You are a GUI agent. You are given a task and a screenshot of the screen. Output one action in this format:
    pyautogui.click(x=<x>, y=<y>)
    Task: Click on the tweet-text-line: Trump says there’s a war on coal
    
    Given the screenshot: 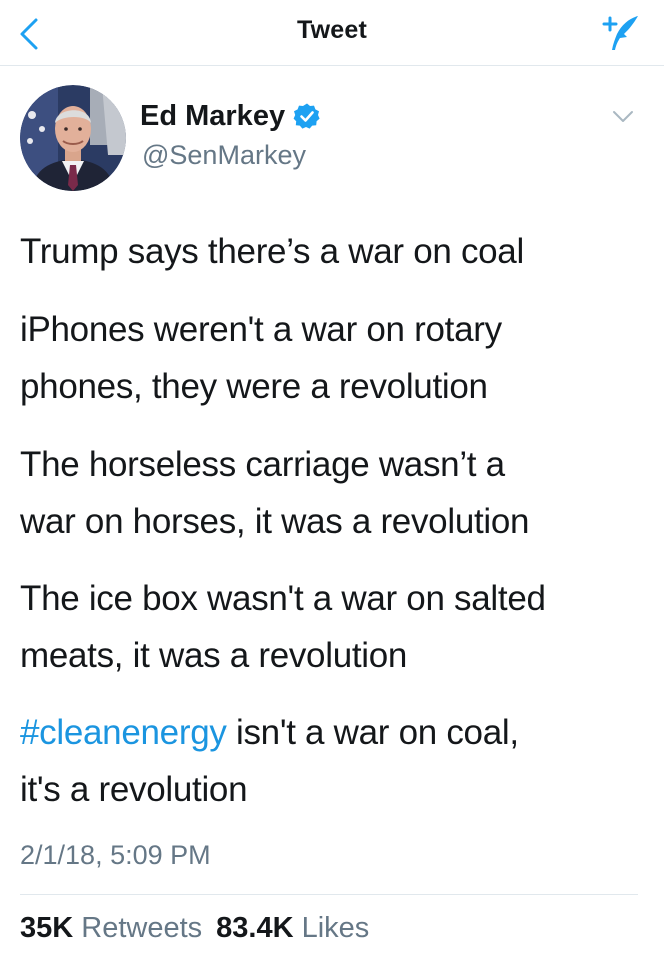 What is the action you would take?
    pyautogui.click(x=272, y=251)
    